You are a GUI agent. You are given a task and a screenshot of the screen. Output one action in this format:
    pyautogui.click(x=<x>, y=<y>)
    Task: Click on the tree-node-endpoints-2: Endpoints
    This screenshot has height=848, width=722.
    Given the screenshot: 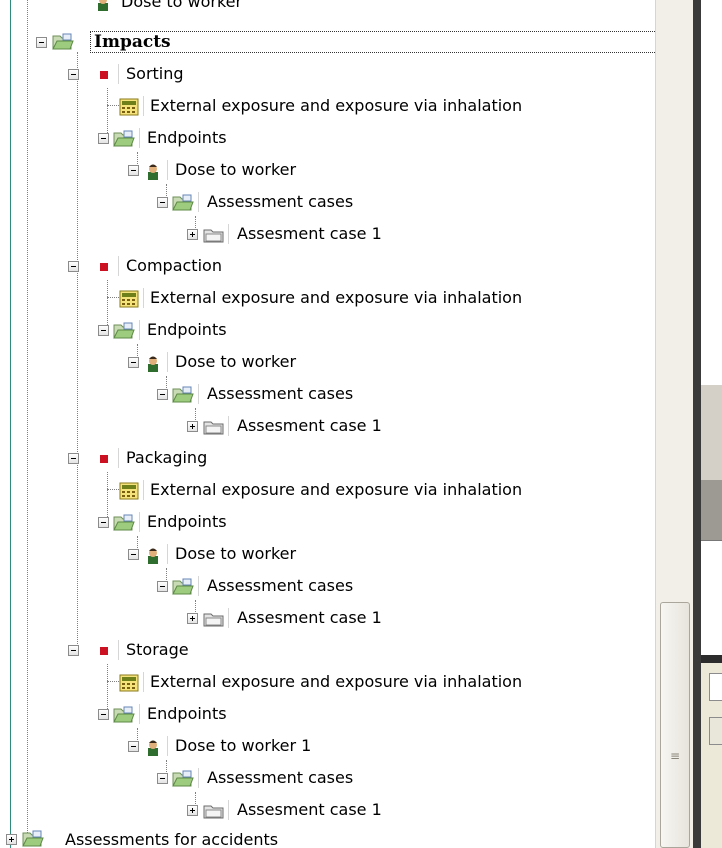 What is the action you would take?
    pyautogui.click(x=248, y=523)
    